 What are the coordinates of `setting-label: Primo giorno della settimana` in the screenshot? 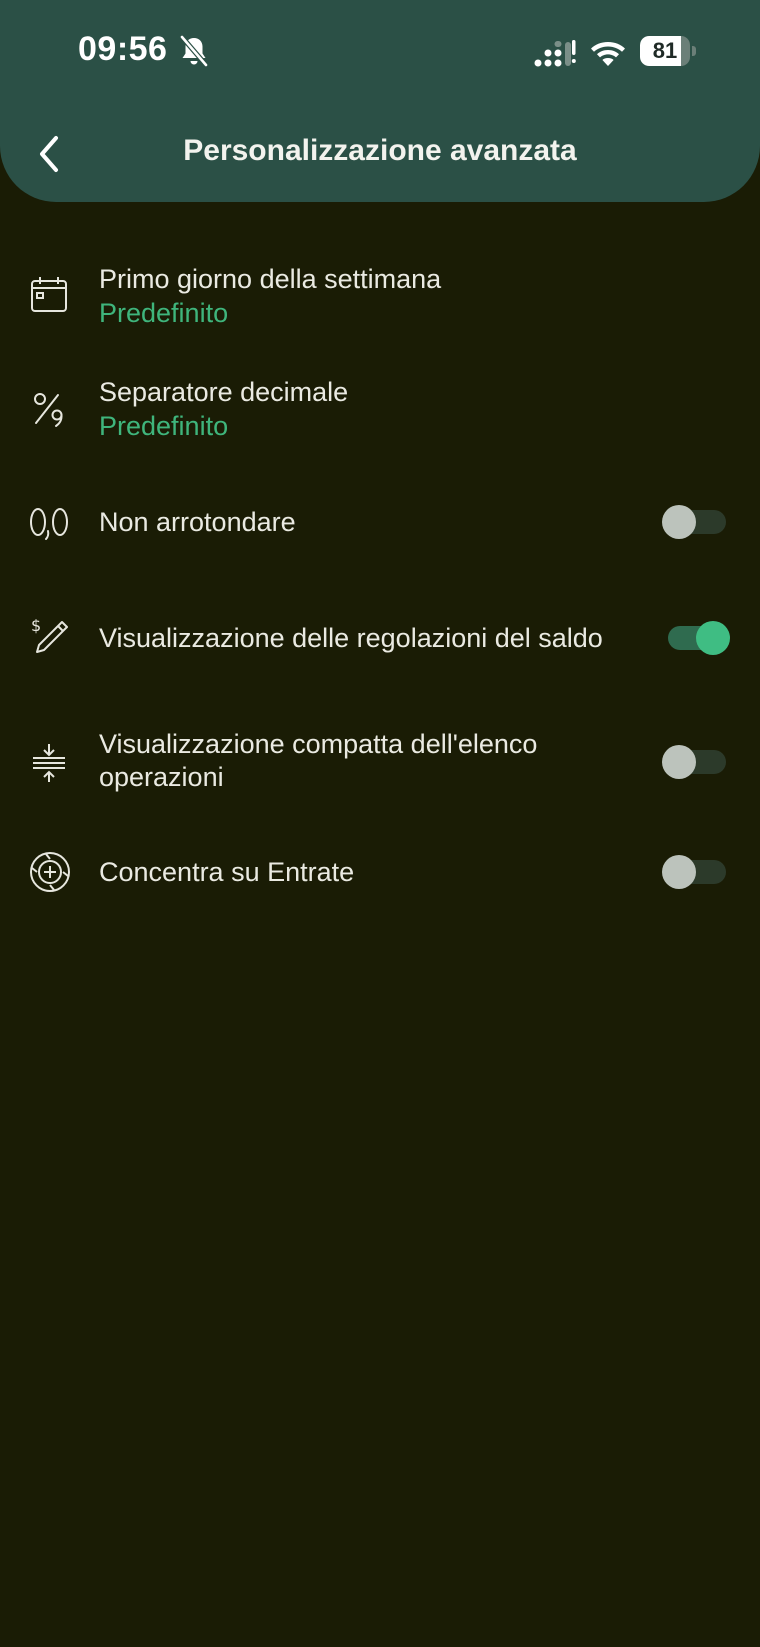 It's located at (270, 279).